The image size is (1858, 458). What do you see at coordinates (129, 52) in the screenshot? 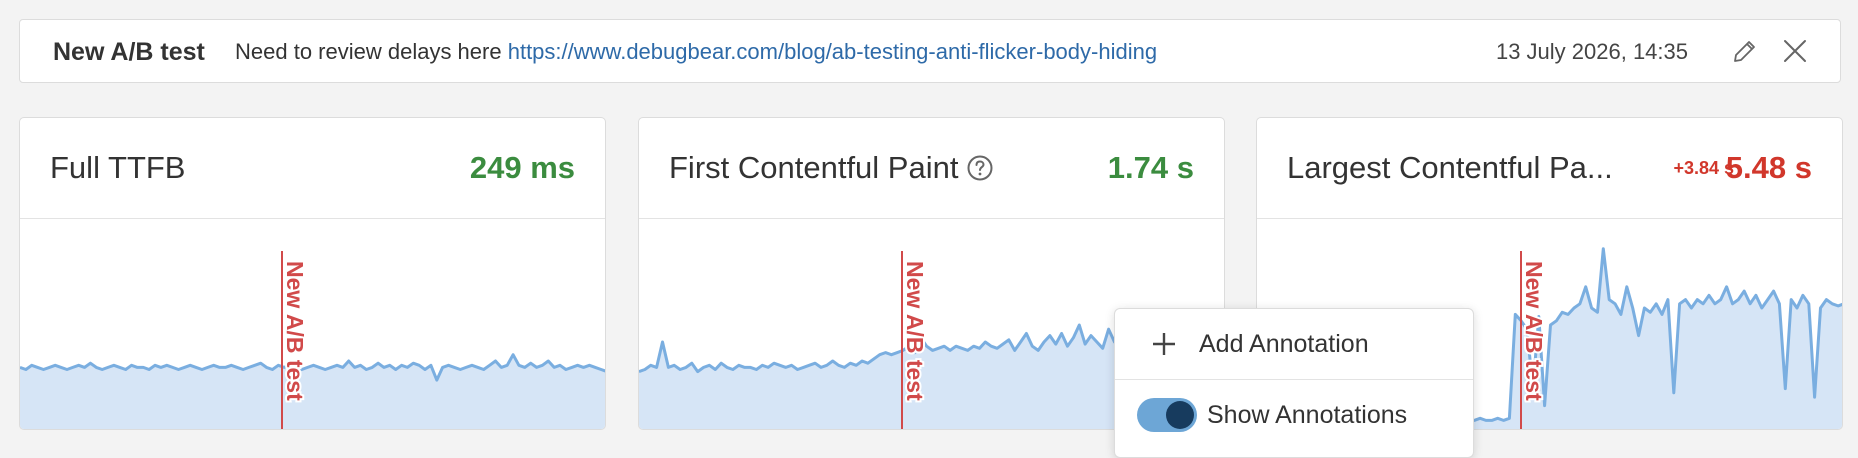
I see `annotation-title: New A/B test` at bounding box center [129, 52].